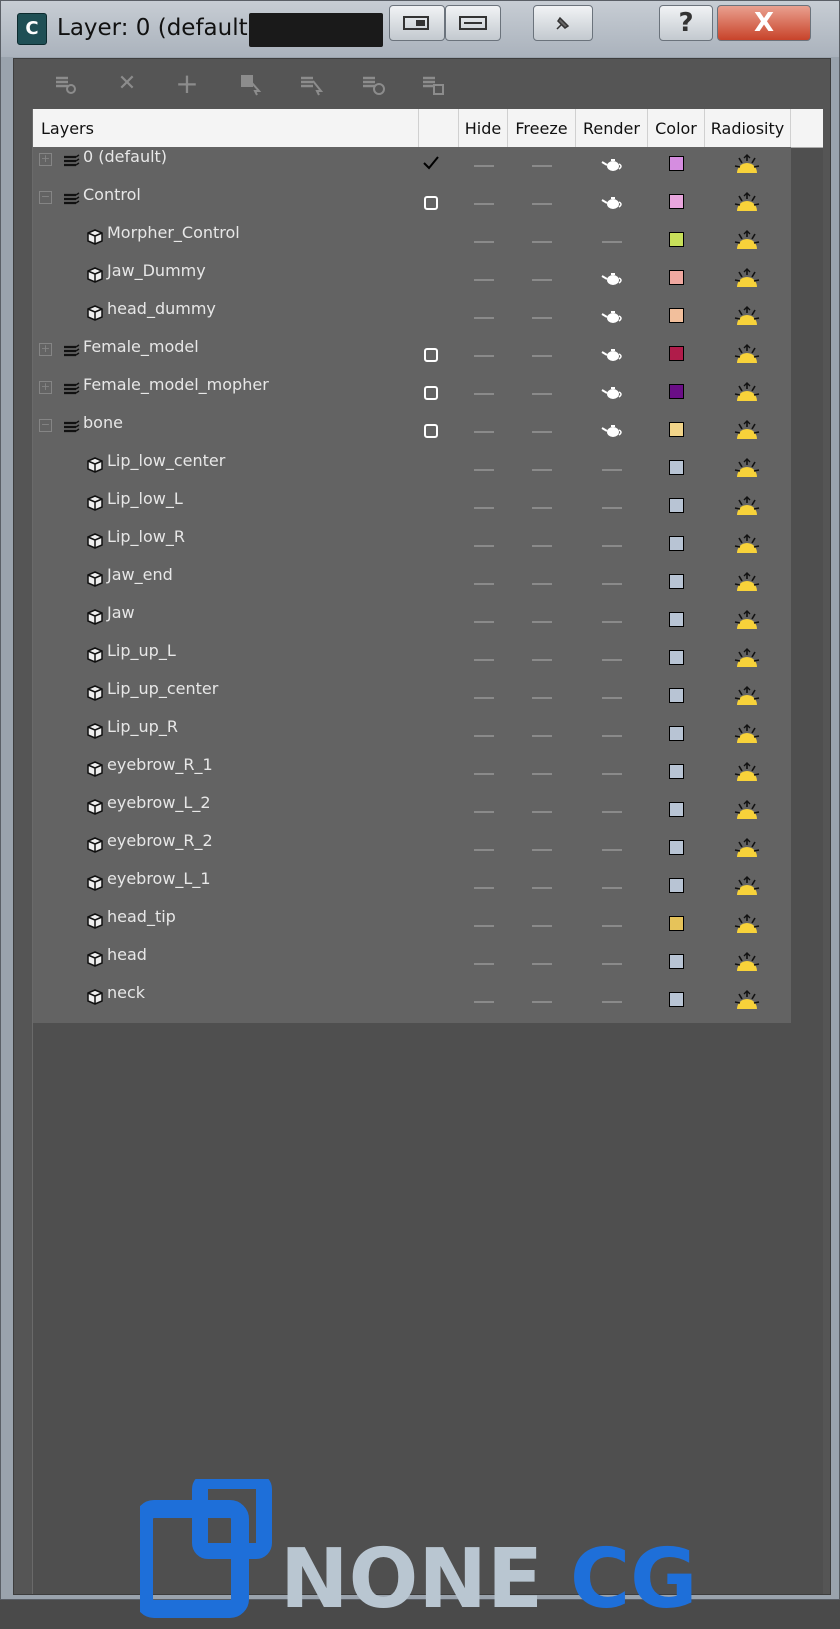 This screenshot has width=840, height=1629. Describe the element at coordinates (412, 888) in the screenshot. I see `table-row: eyebrow_L_1` at that location.